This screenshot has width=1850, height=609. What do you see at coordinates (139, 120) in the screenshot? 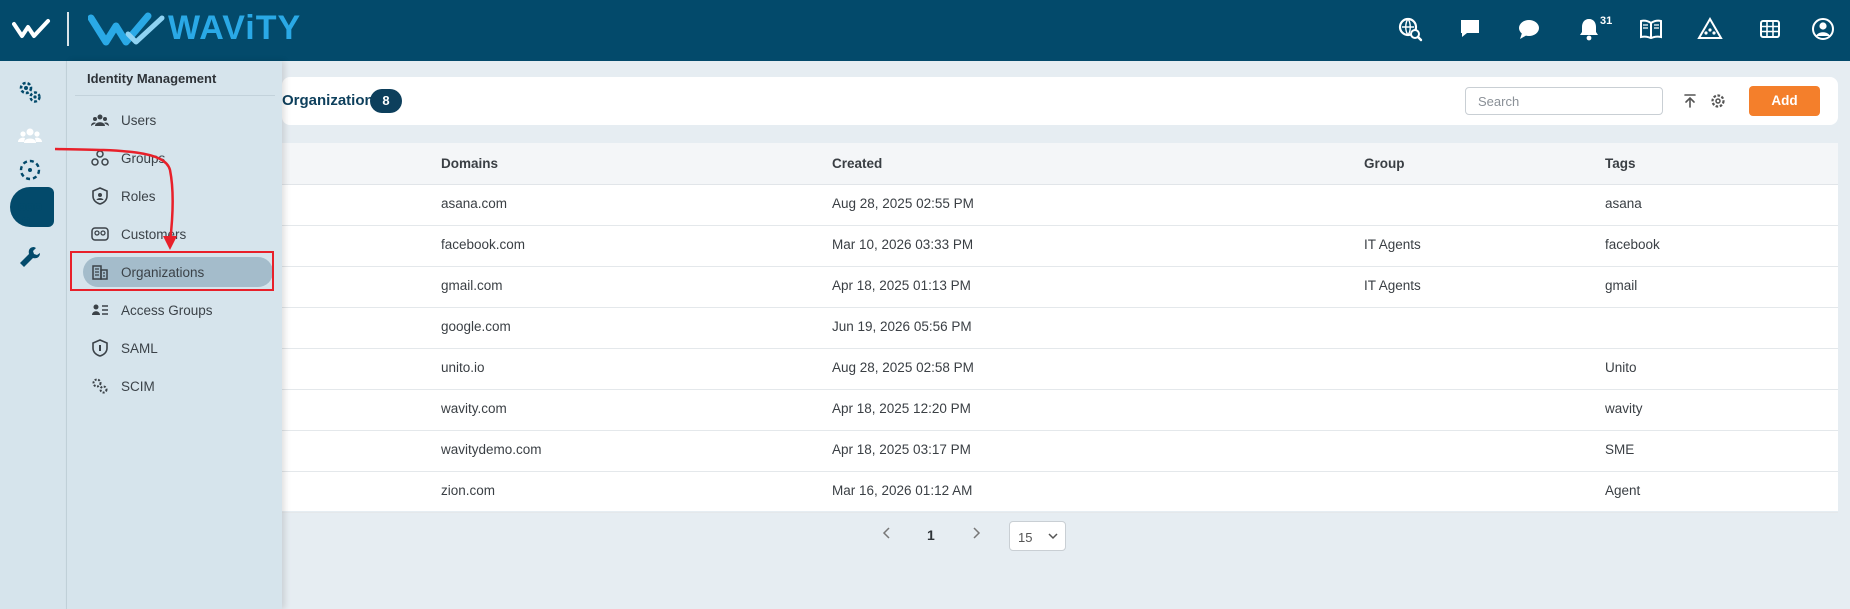
I see `flyout-item-label: Users` at bounding box center [139, 120].